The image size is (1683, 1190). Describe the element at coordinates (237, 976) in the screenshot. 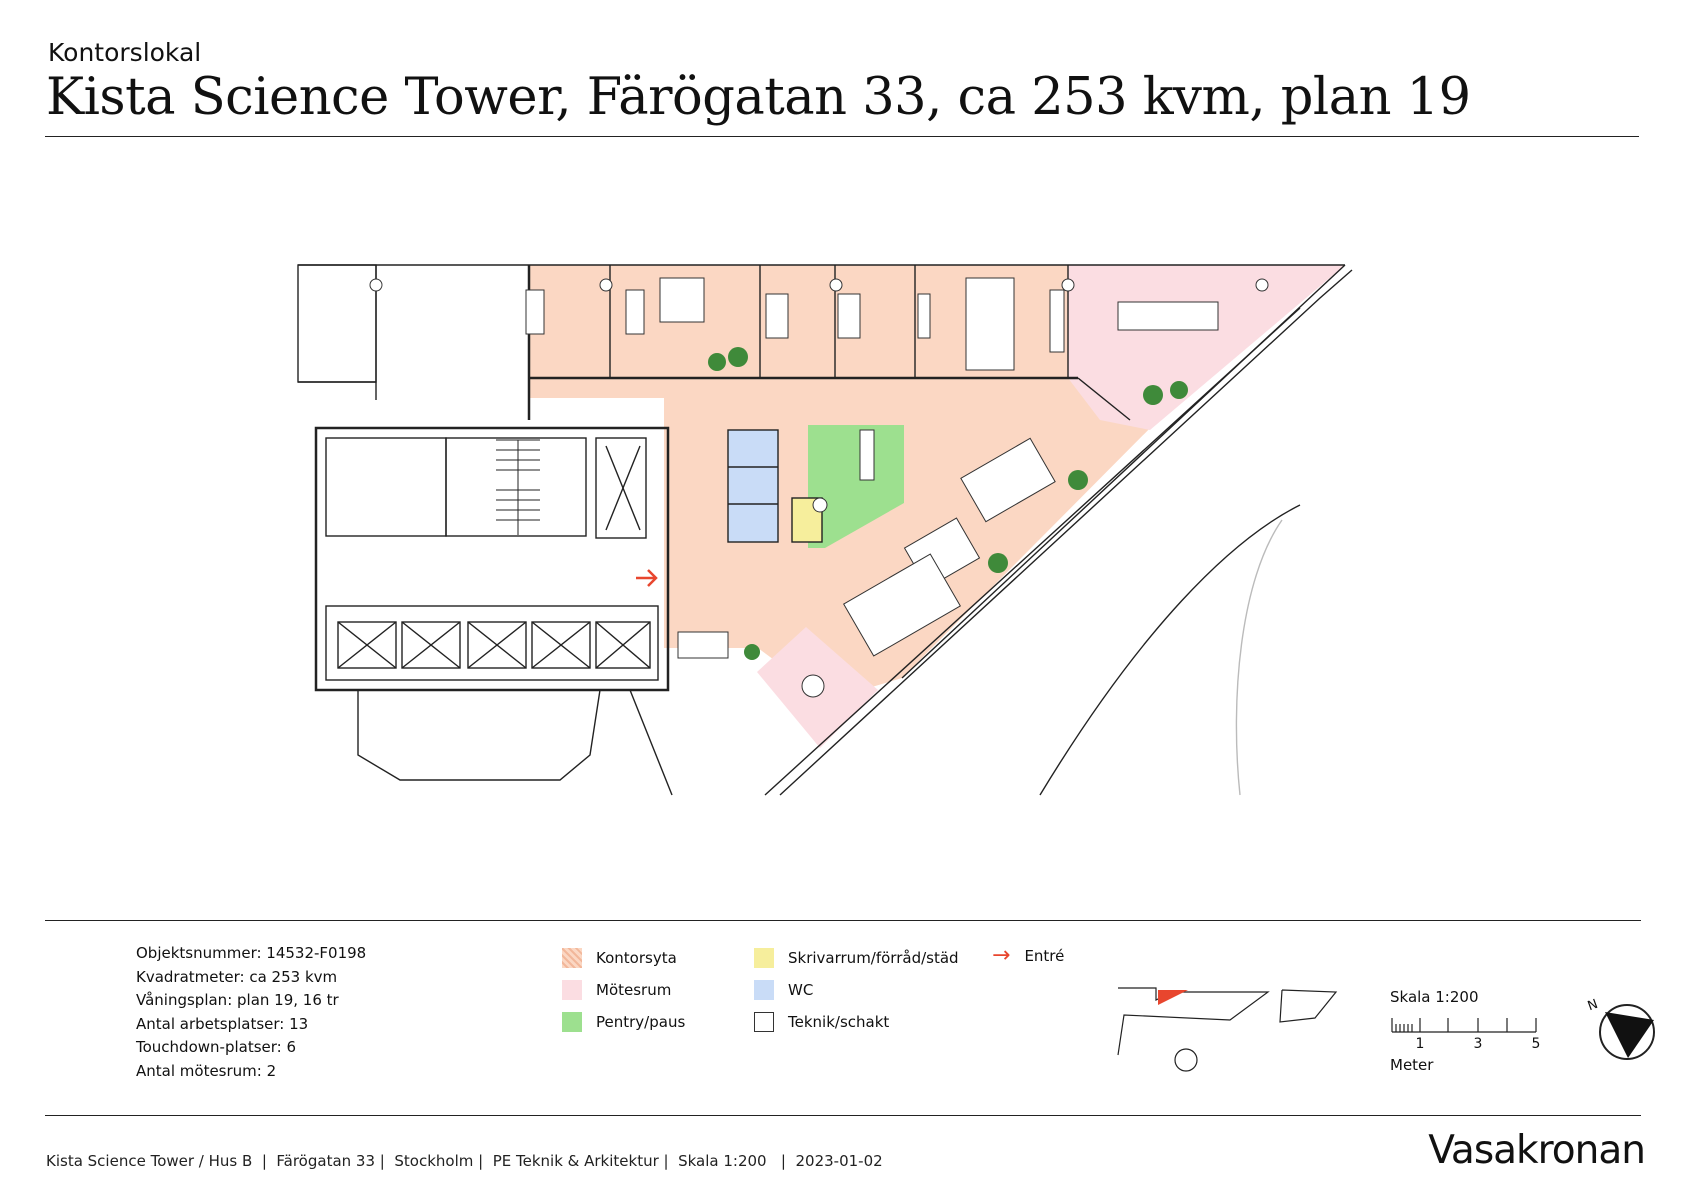

I see `fact-kvadratmeter: Kvadratmeter: ca 253 kvm` at that location.